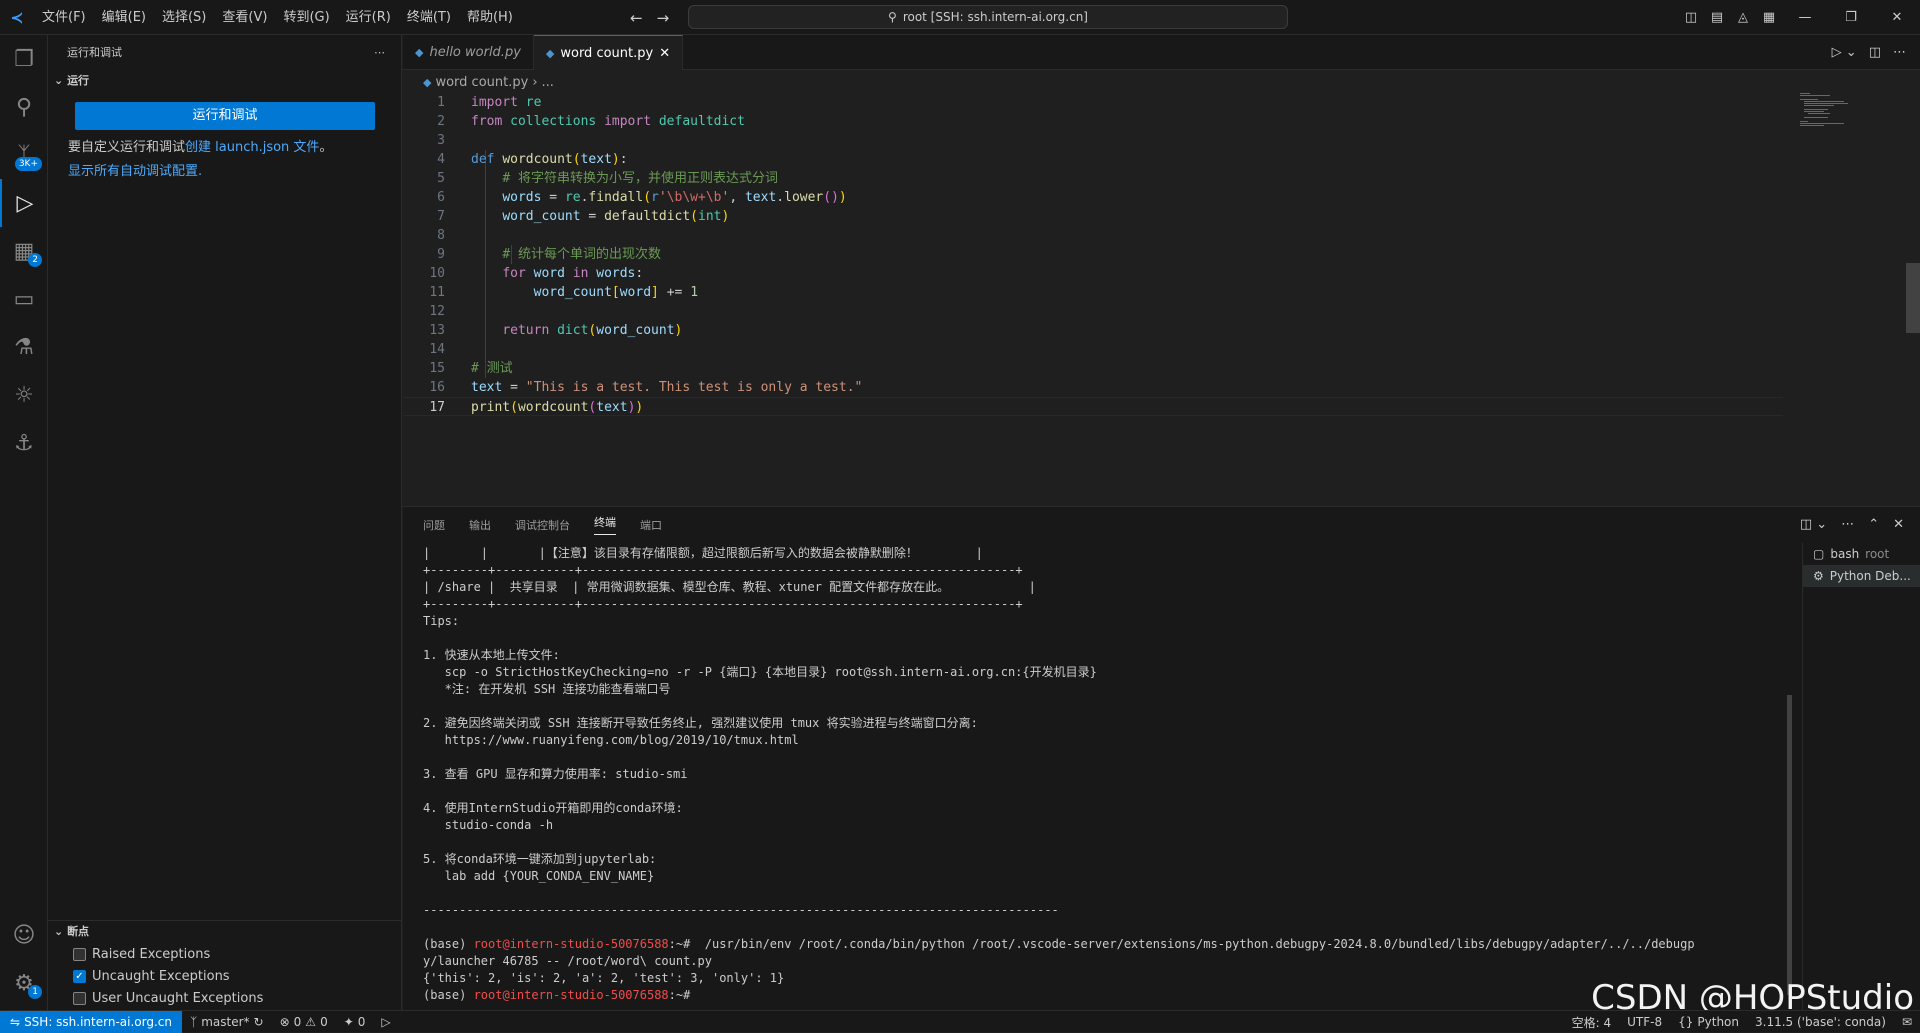 The height and width of the screenshot is (1033, 1920). I want to click on toggle-panel-icon: ▤, so click(1717, 17).